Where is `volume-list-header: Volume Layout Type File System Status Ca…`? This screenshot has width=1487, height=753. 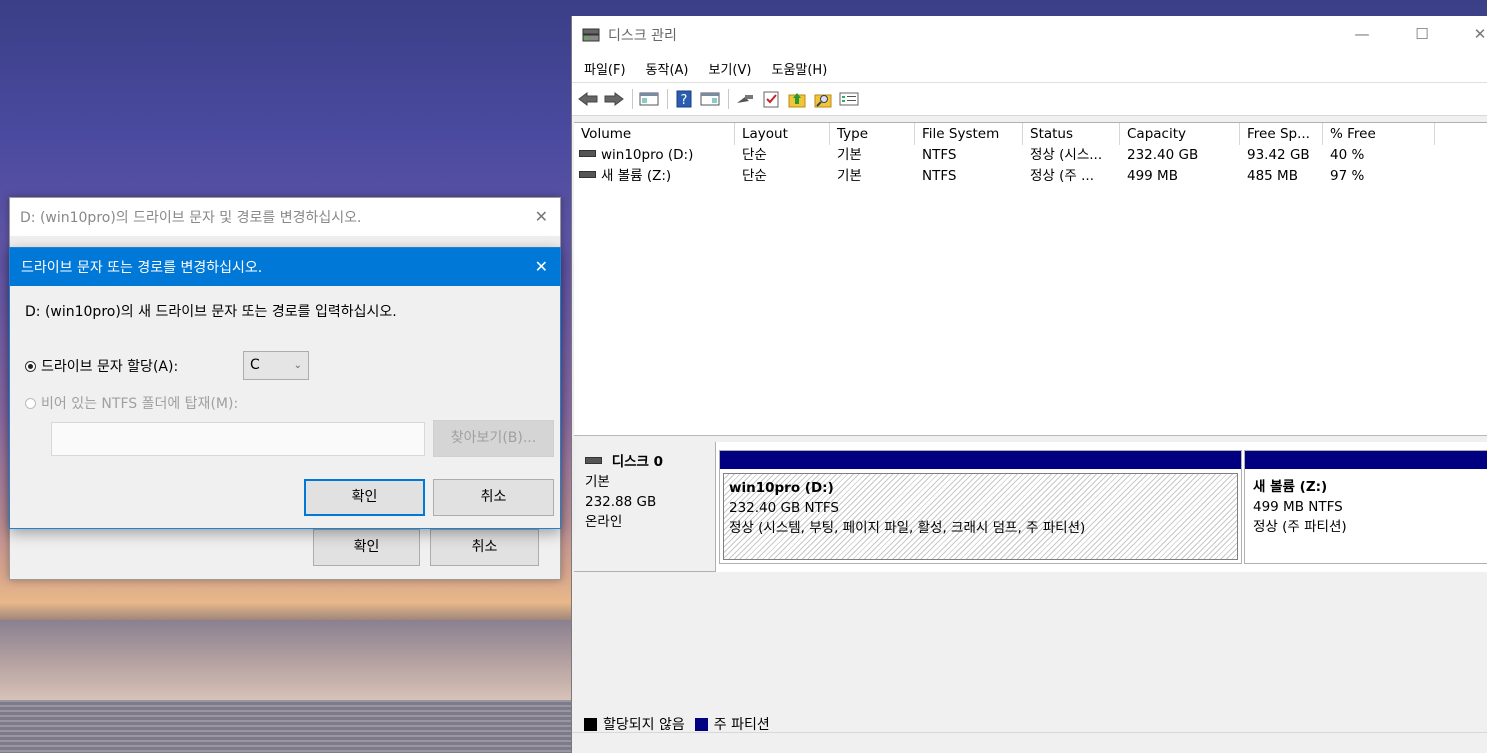
volume-list-header: Volume Layout Type File System Status Ca… is located at coordinates (1030, 134).